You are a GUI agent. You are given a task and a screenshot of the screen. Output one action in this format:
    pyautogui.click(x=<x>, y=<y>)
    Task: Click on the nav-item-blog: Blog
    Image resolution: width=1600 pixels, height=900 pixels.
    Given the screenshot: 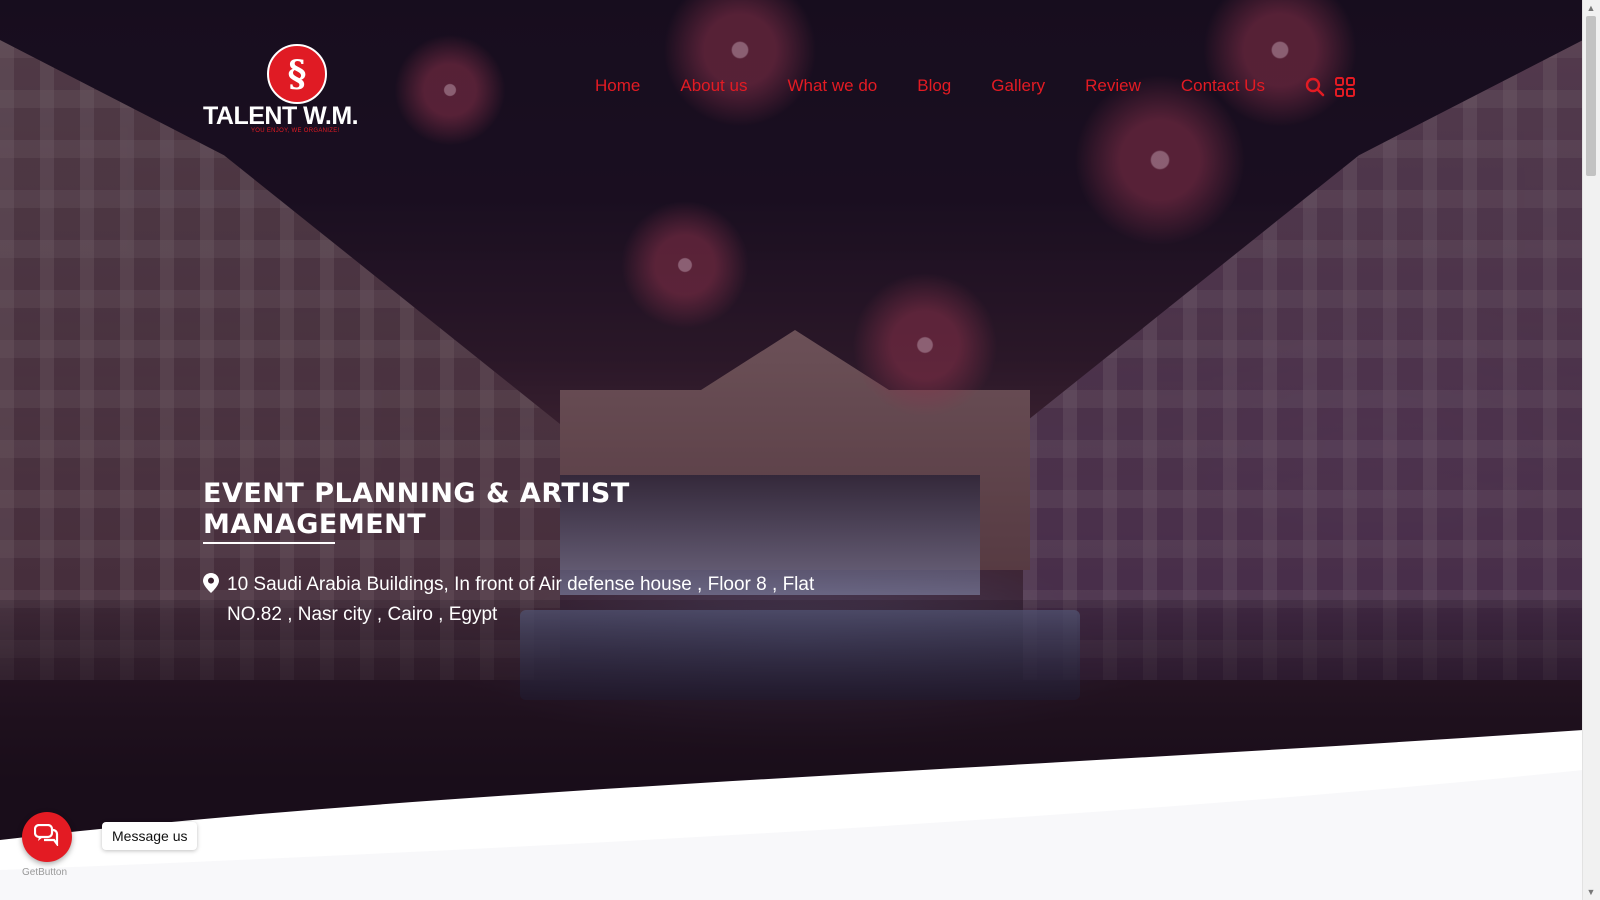 What is the action you would take?
    pyautogui.click(x=934, y=86)
    